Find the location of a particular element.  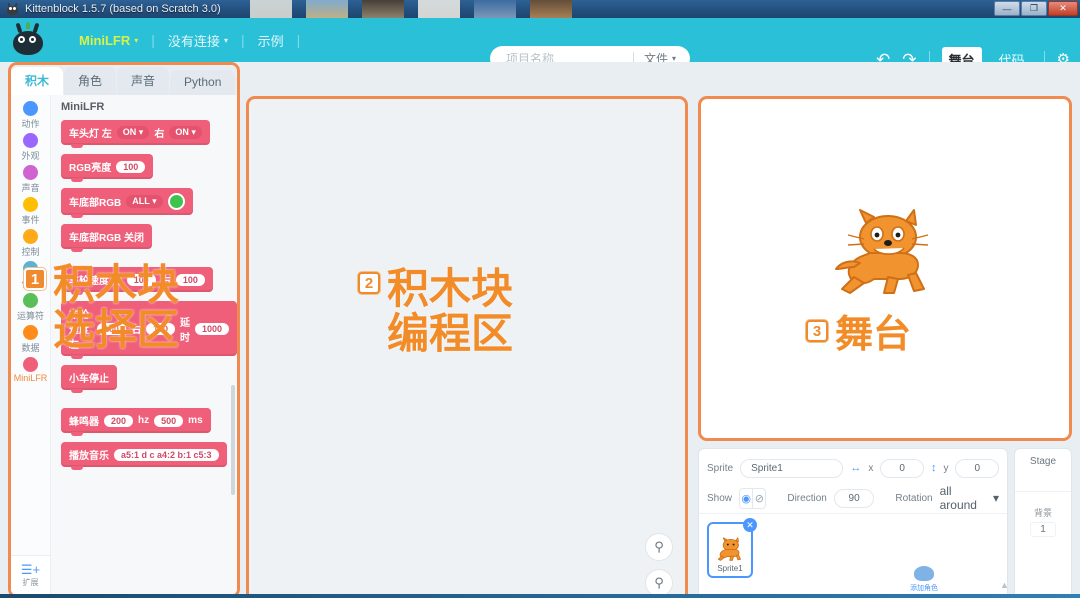

minimize-button: — is located at coordinates (1007, 8).